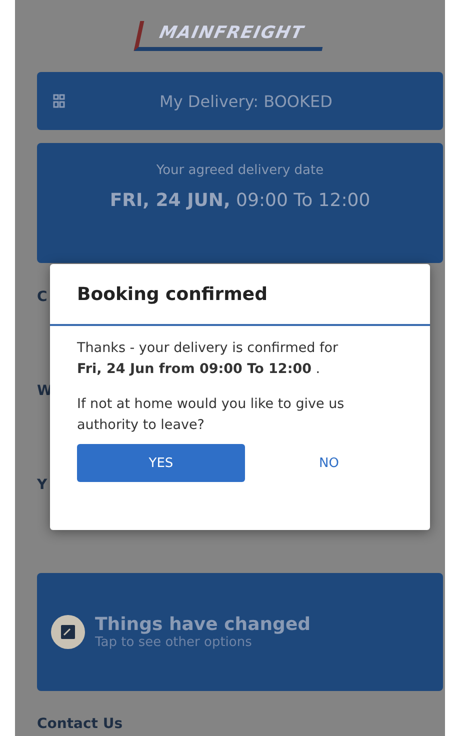  What do you see at coordinates (240, 295) in the screenshot?
I see `dialog-title: Booking confirmed` at bounding box center [240, 295].